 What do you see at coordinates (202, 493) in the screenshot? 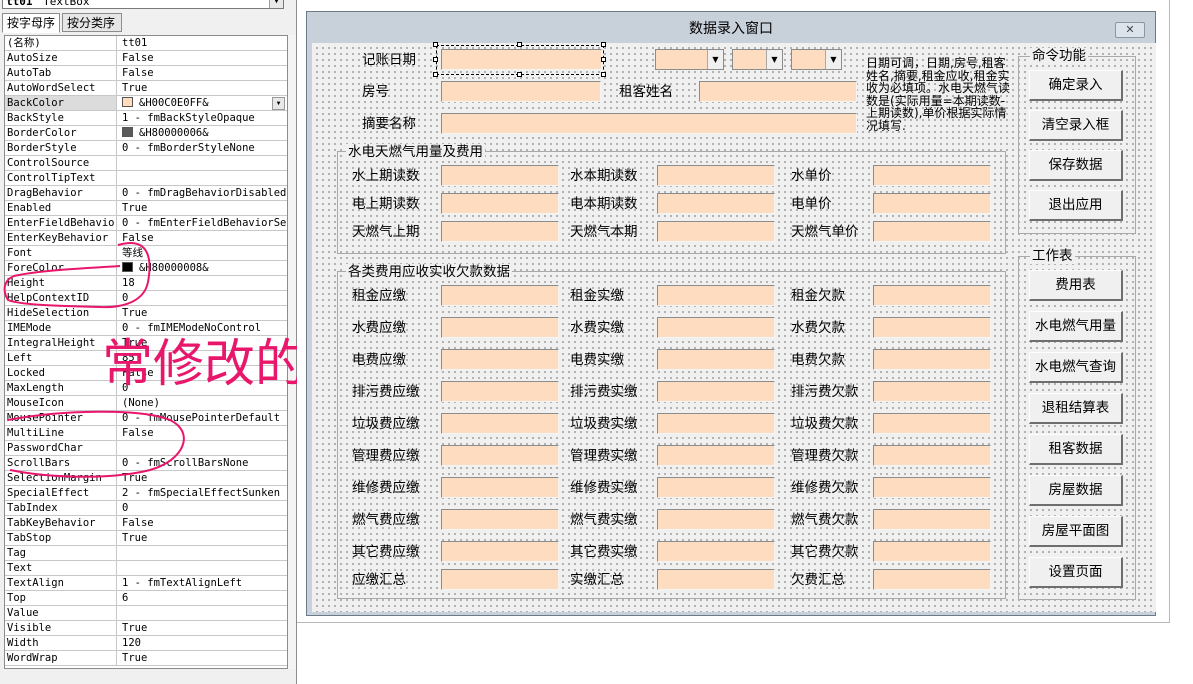
I see `property-value: 2 - fmSpecialEffectSunken` at bounding box center [202, 493].